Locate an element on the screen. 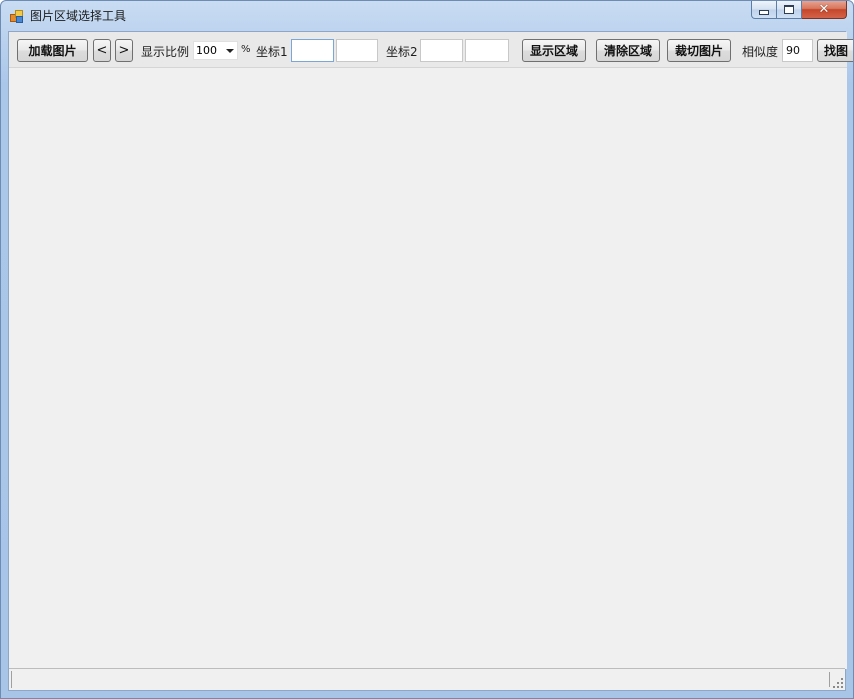 This screenshot has width=854, height=699. minimize-icon is located at coordinates (764, 12).